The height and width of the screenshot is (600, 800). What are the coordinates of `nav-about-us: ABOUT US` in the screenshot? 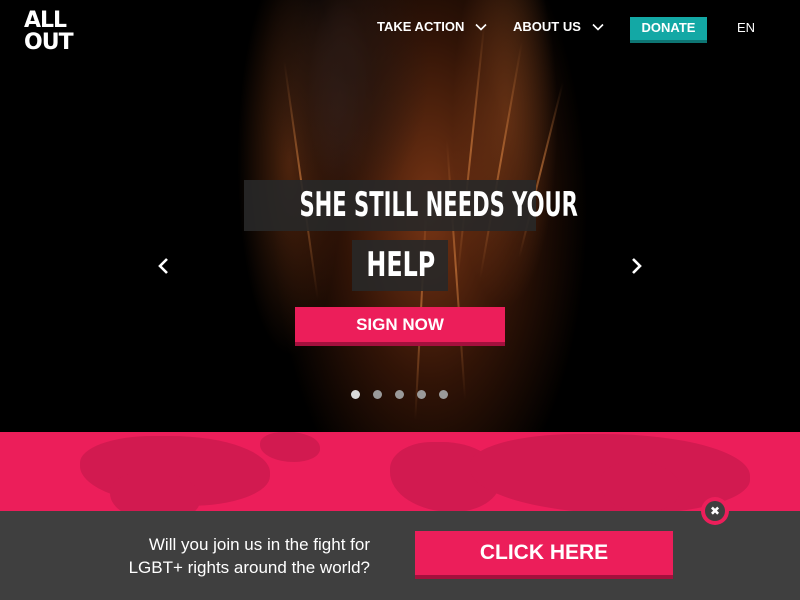 It's located at (559, 26).